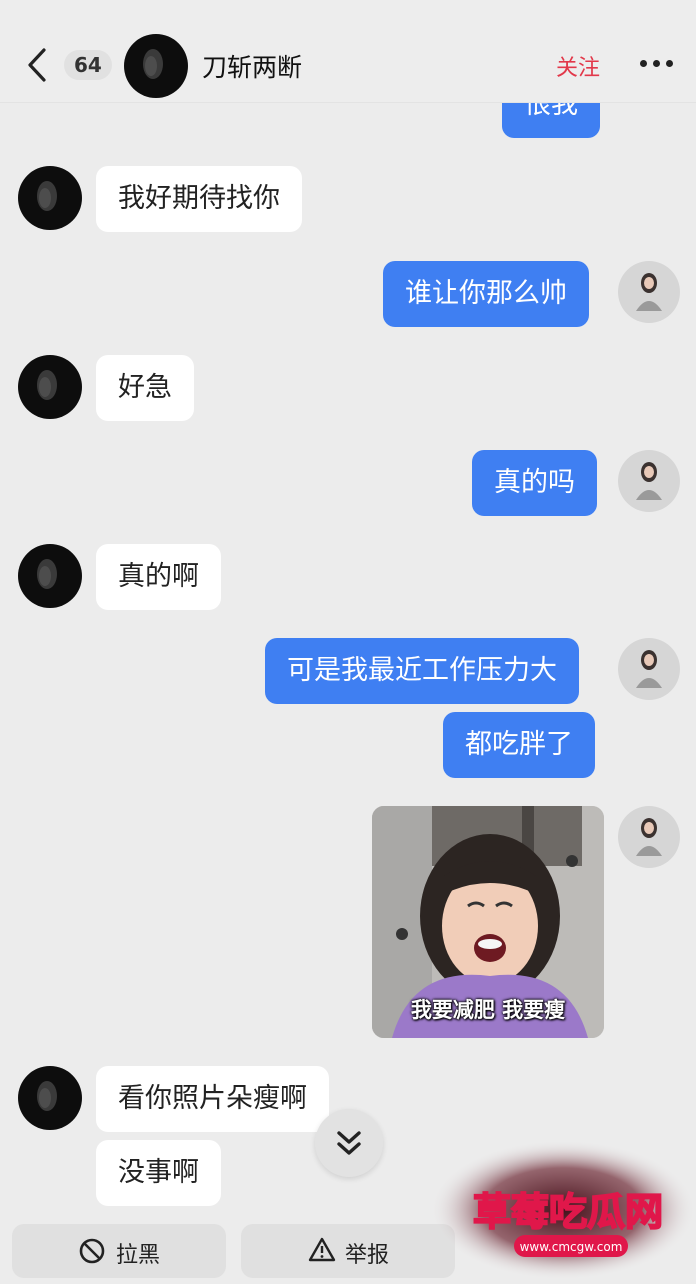  Describe the element at coordinates (571, 1247) in the screenshot. I see `watermark-url: www.cmcgw.com` at that location.